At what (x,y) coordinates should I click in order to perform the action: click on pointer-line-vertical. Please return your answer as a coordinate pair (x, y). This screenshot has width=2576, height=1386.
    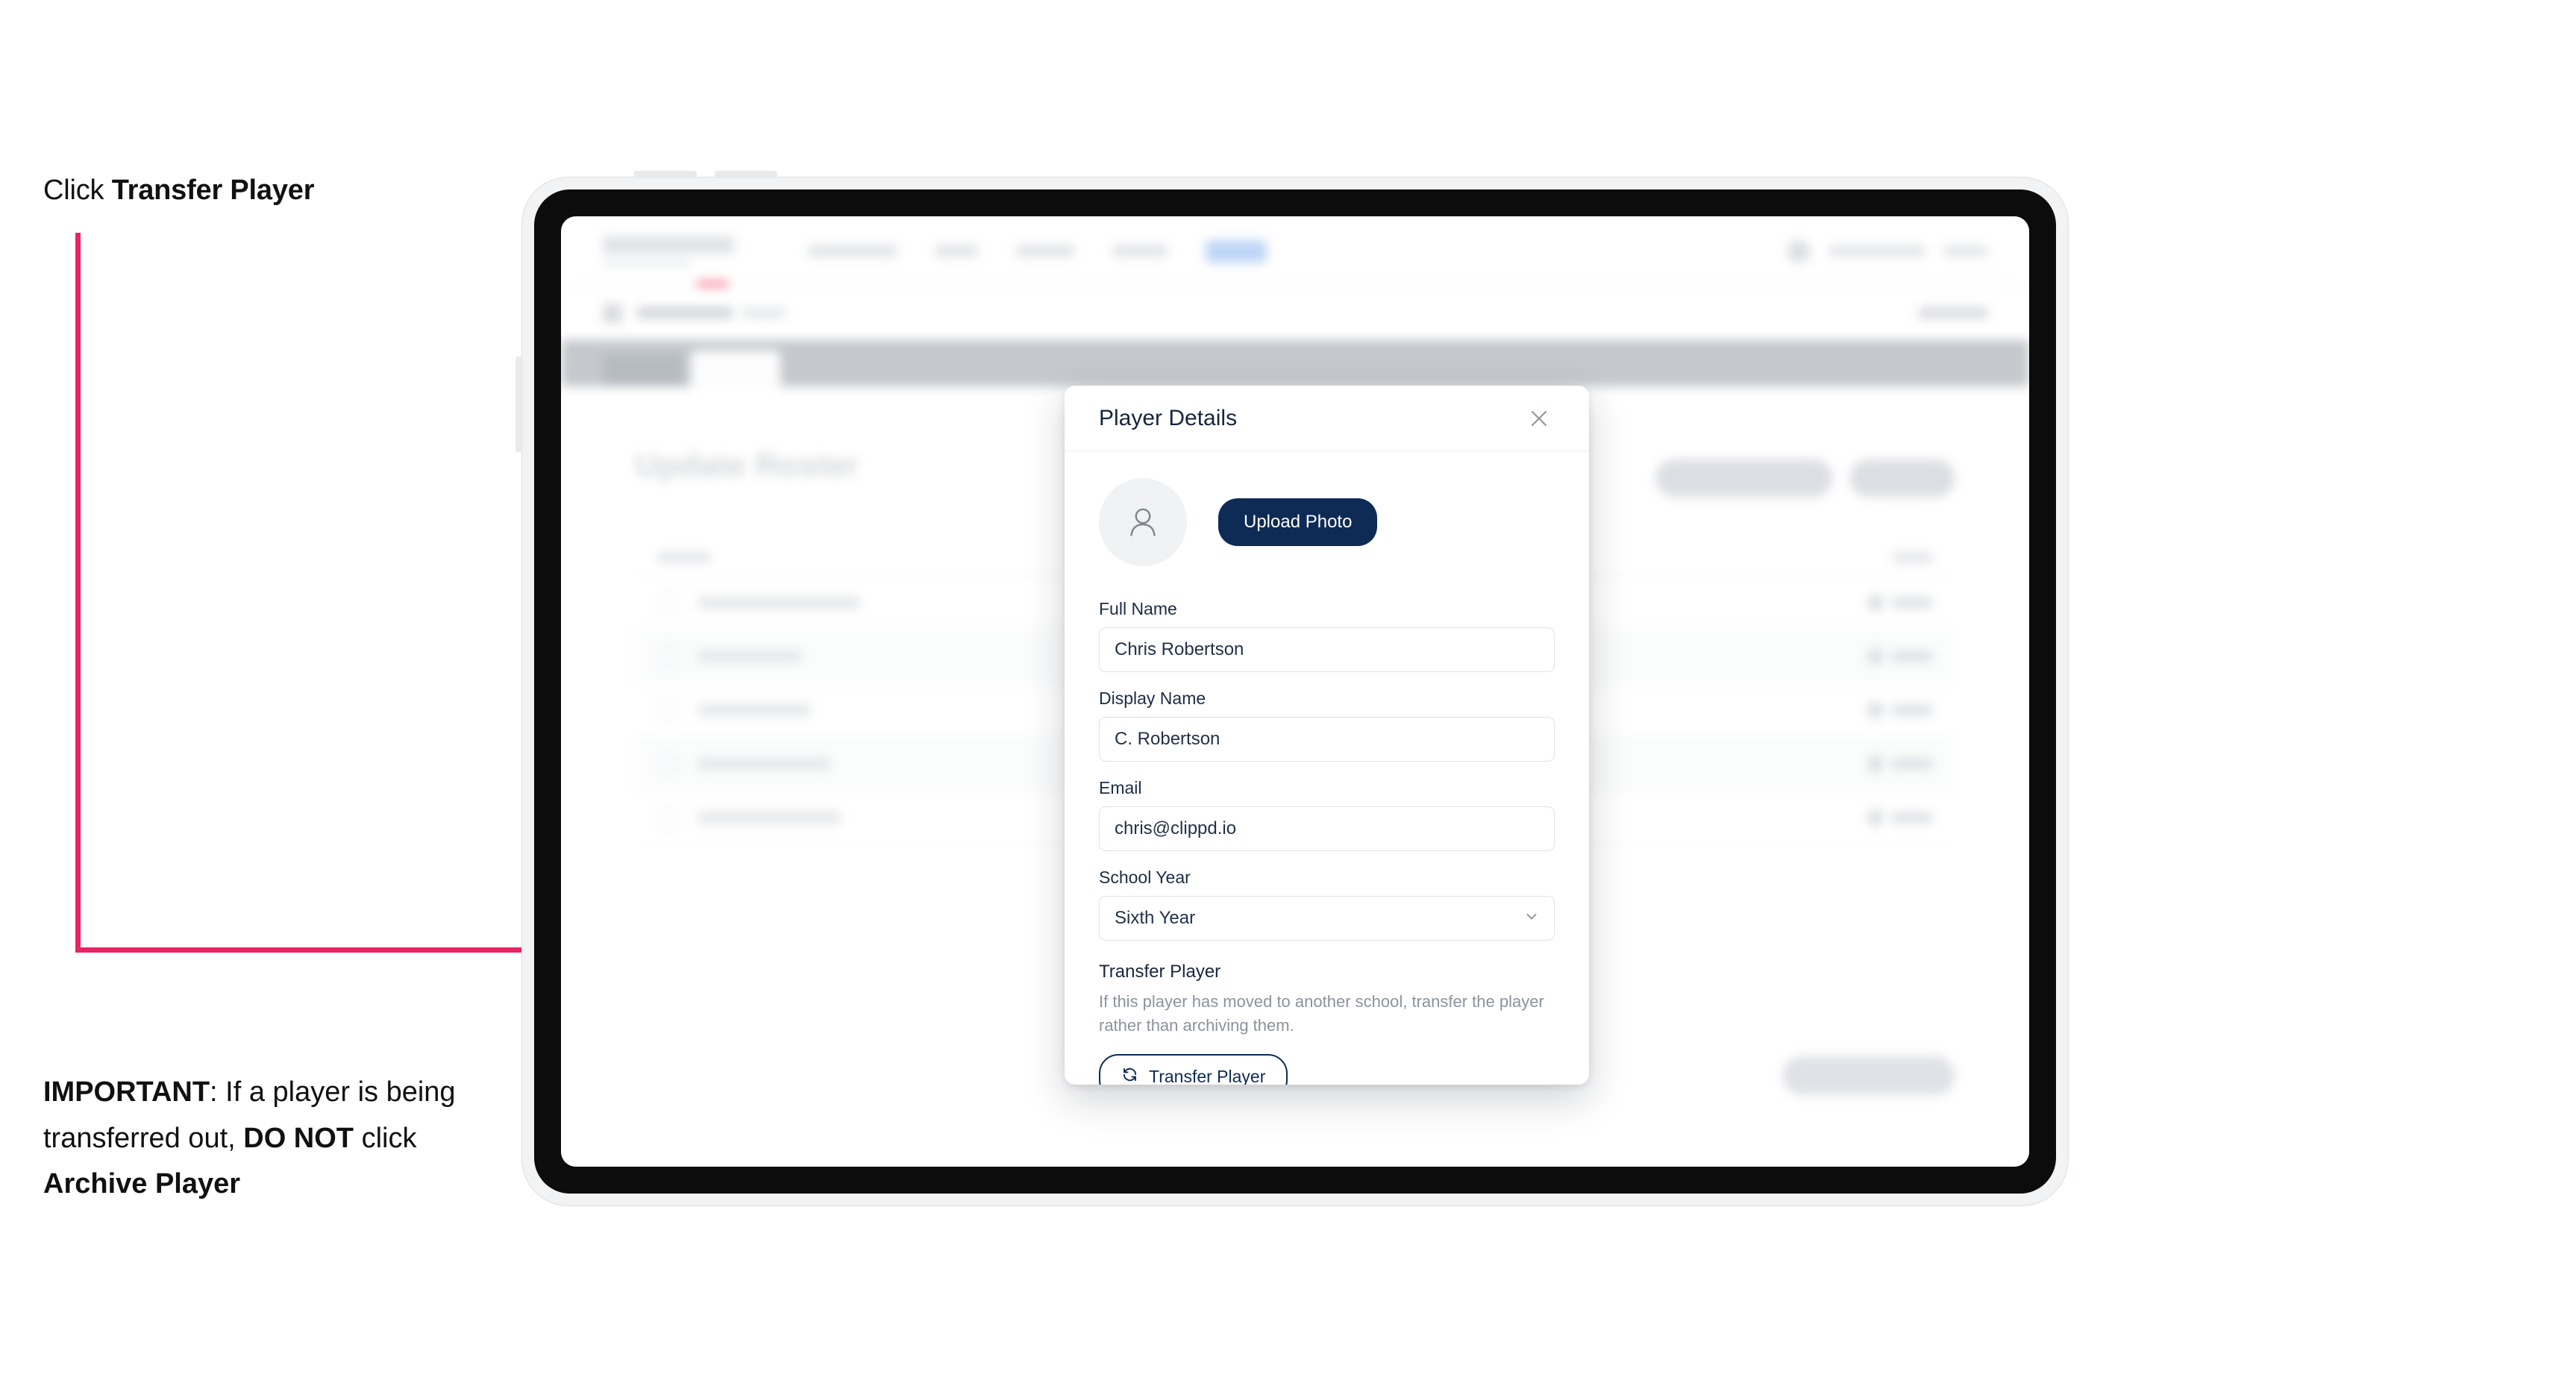
    Looking at the image, I should click on (78, 593).